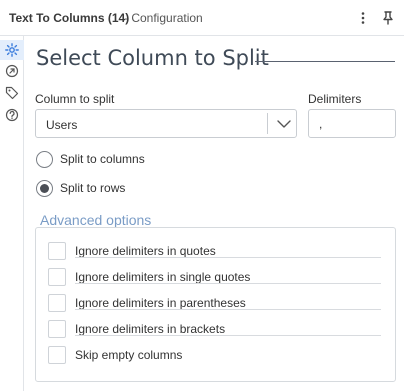 The width and height of the screenshot is (404, 391). I want to click on title-bar: Text To Columns (14) - Configuration, so click(202, 18).